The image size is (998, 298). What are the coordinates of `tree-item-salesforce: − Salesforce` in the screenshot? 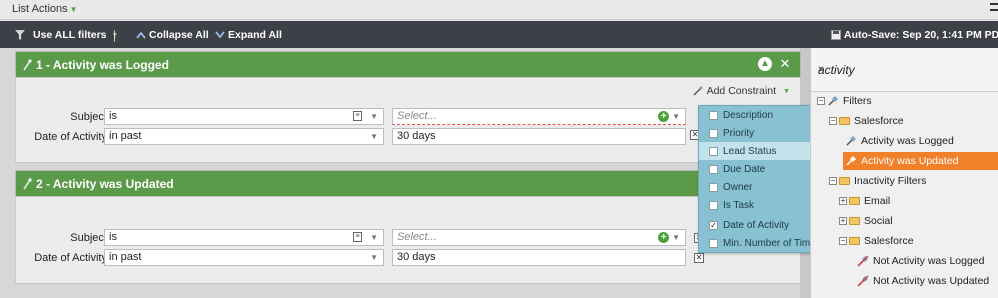 It's located at (866, 121).